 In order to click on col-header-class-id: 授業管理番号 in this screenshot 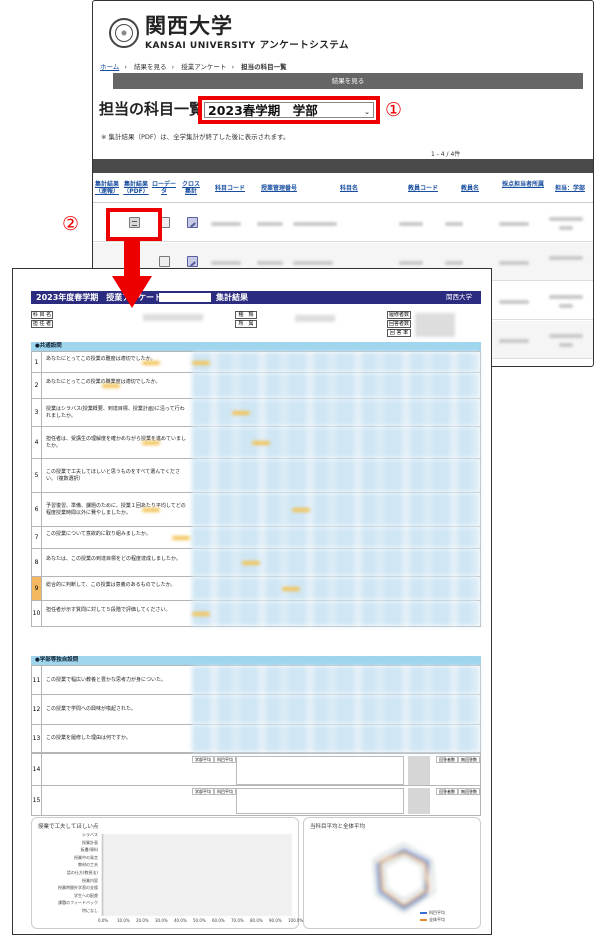, I will do `click(279, 188)`.